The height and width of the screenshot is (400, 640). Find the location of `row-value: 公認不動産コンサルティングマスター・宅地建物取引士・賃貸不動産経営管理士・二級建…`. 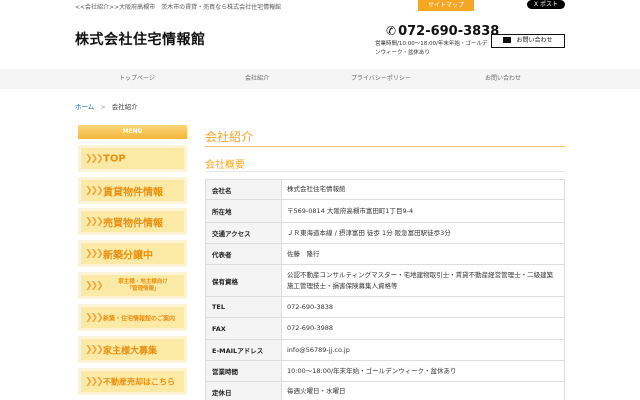

row-value: 公認不動産コンサルティングマスター・宅地建物取引士・賃貸不動産経営管理士・二級建… is located at coordinates (423, 280).